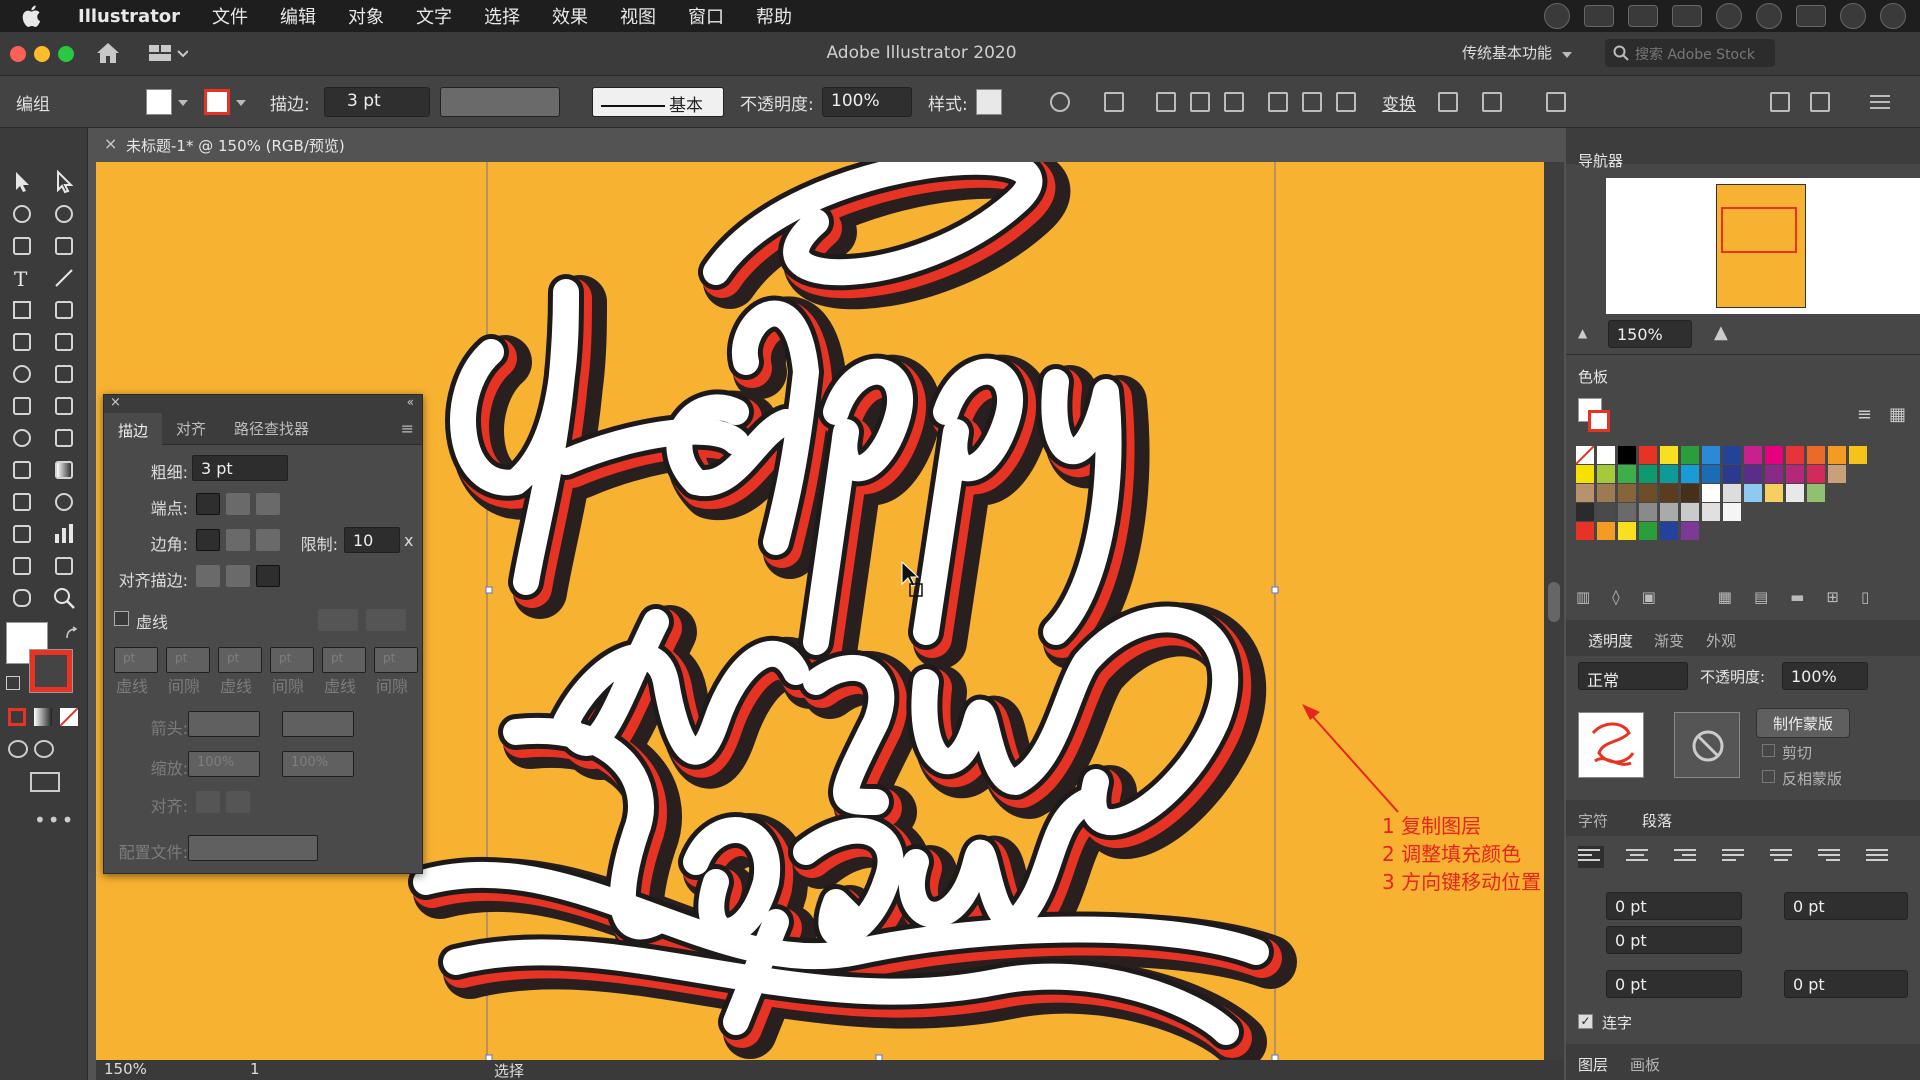 The width and height of the screenshot is (1920, 1080). Describe the element at coordinates (1166, 102) in the screenshot. I see `align-left-icon` at that location.